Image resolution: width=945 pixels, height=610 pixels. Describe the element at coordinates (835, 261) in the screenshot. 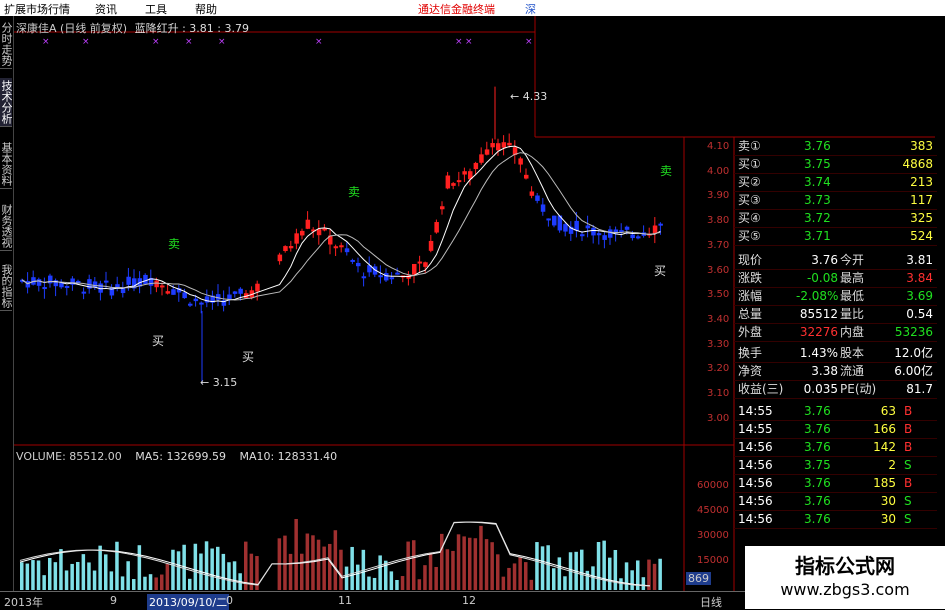

I see `quote-stat-row: 现价 3.76 今开 3.81` at that location.